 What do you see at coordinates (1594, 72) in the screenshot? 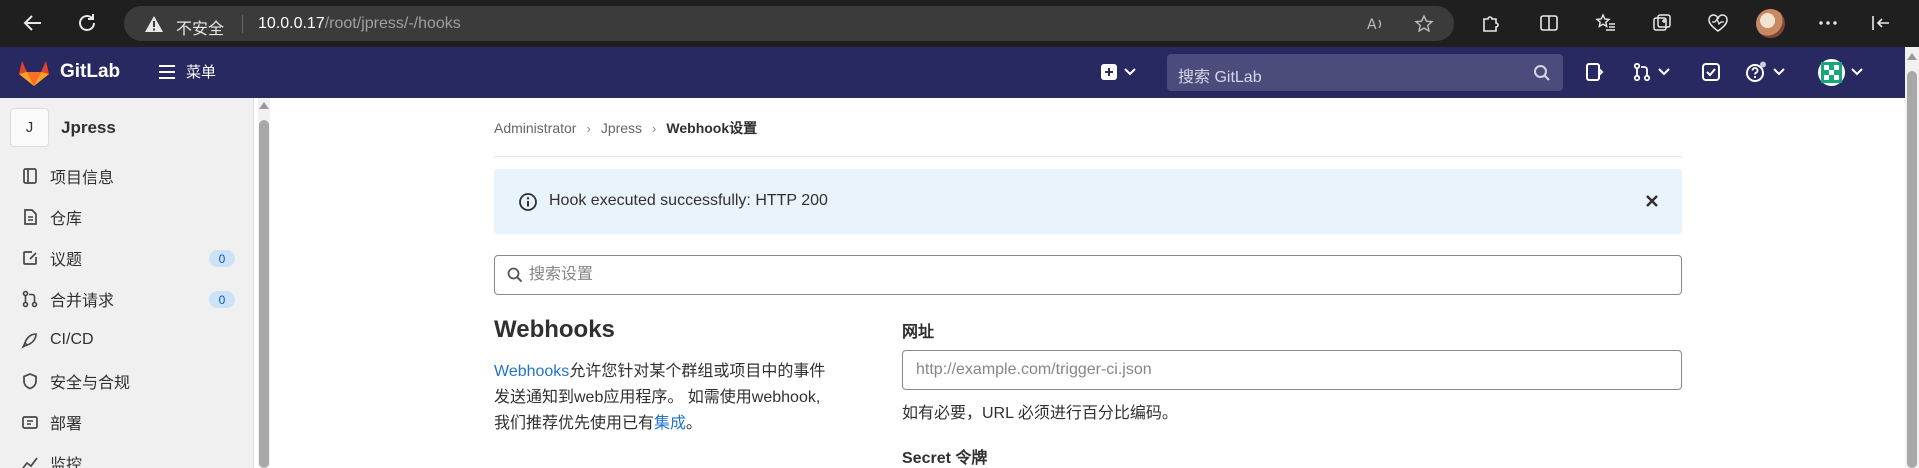
I see `code-suggestions-button` at bounding box center [1594, 72].